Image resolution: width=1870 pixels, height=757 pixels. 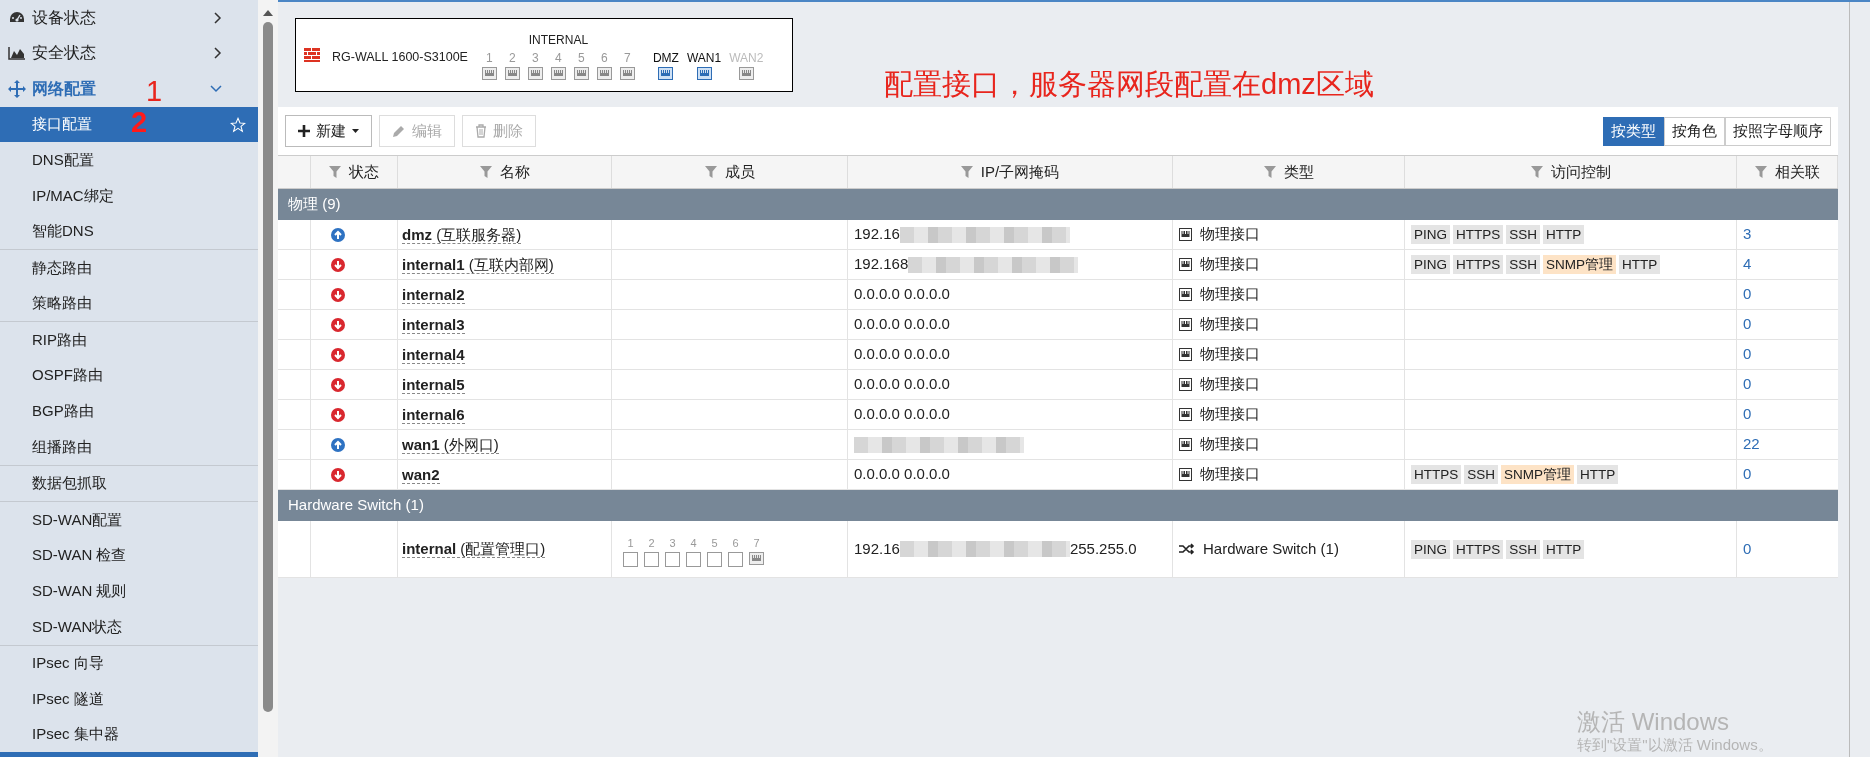 What do you see at coordinates (505, 172) in the screenshot?
I see `column-header: 名称` at bounding box center [505, 172].